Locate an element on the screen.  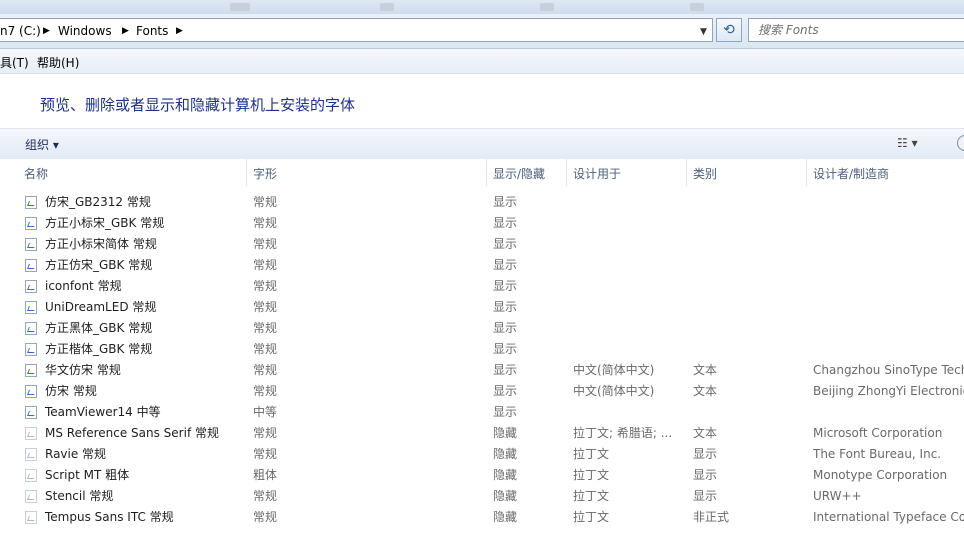
font-name: MS Reference Sans Serif 常规 is located at coordinates (132, 433).